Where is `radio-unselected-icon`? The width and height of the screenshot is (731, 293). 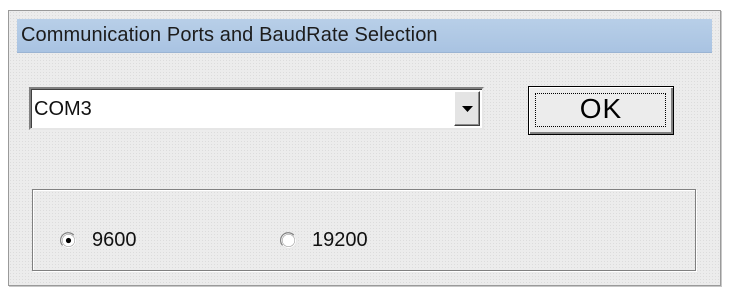
radio-unselected-icon is located at coordinates (288, 240).